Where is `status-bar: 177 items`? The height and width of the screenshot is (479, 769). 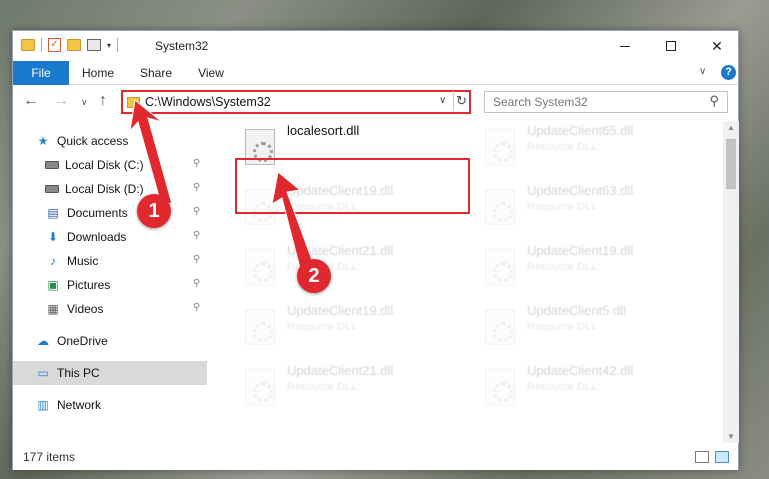
status-bar: 177 items is located at coordinates (375, 457).